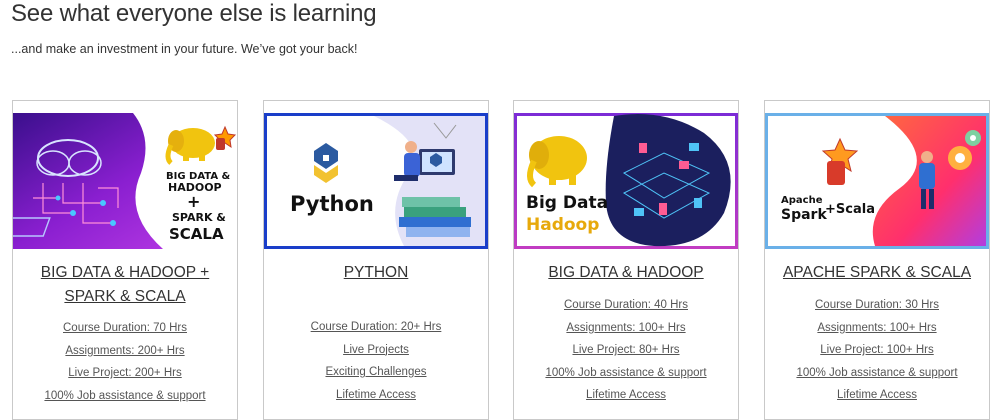 Image resolution: width=1000 pixels, height=420 pixels. I want to click on feature-link: Live Project: 100+ Hrs, so click(877, 350).